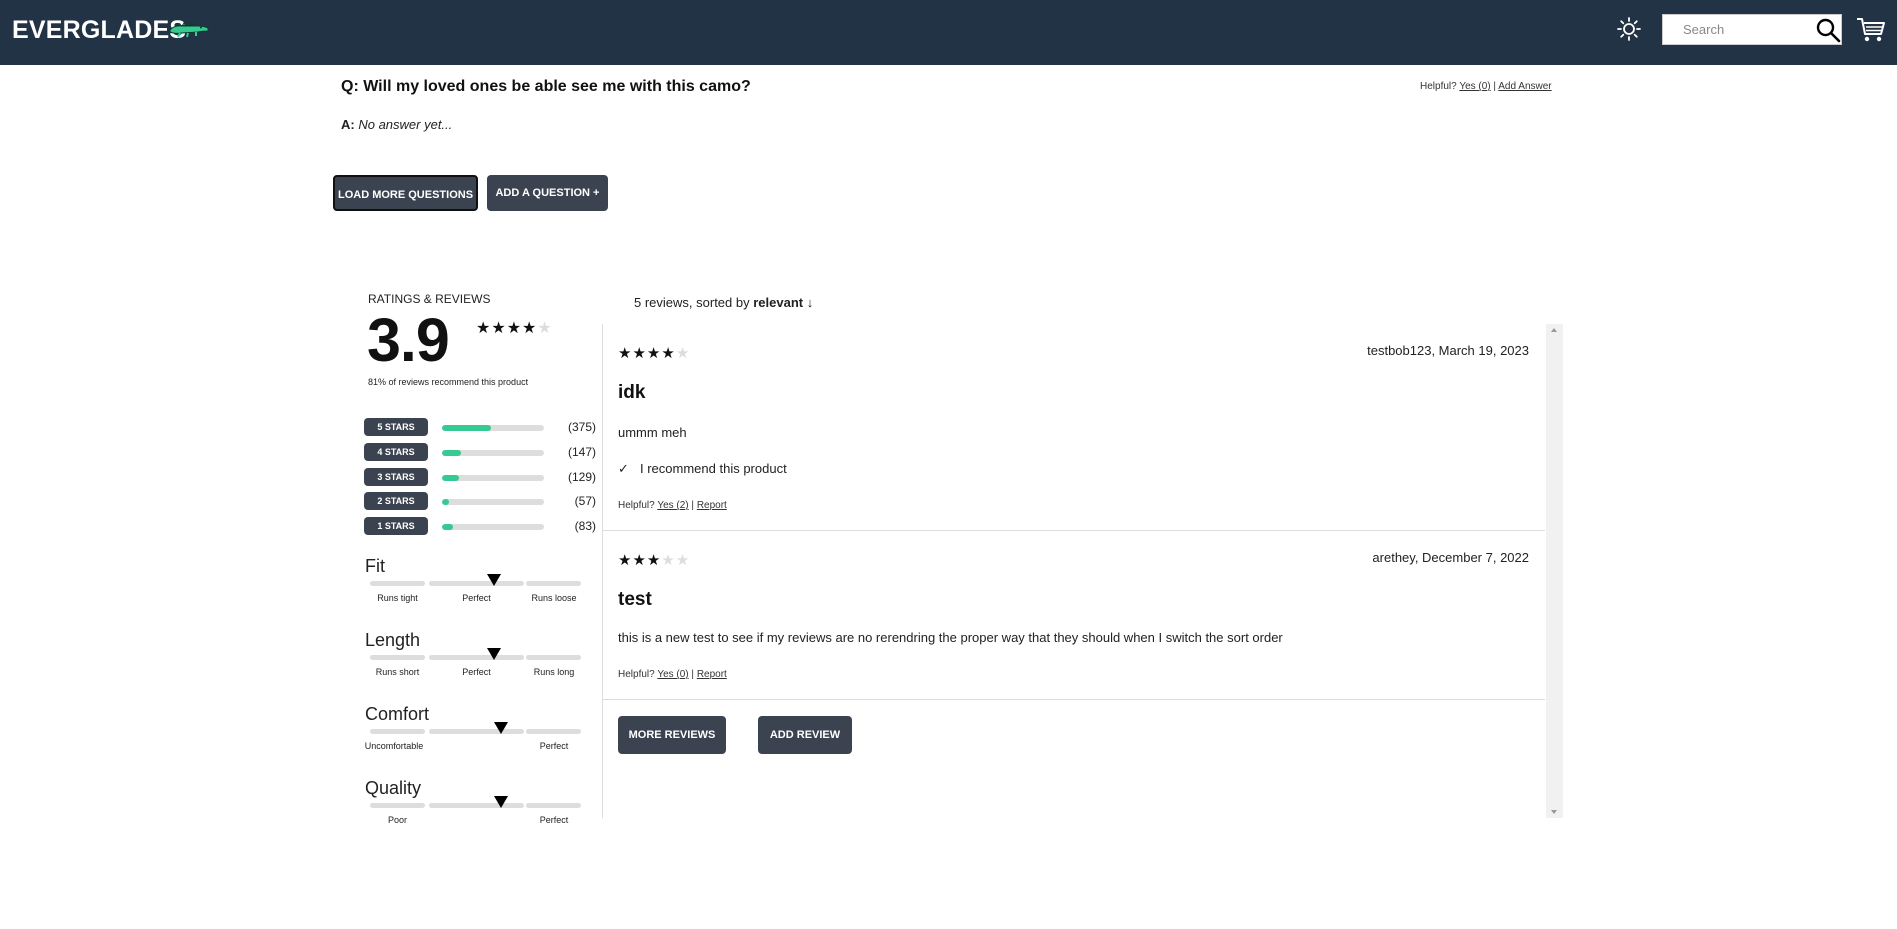 The height and width of the screenshot is (929, 1897). Describe the element at coordinates (393, 640) in the screenshot. I see `characteristic-name: Length` at that location.